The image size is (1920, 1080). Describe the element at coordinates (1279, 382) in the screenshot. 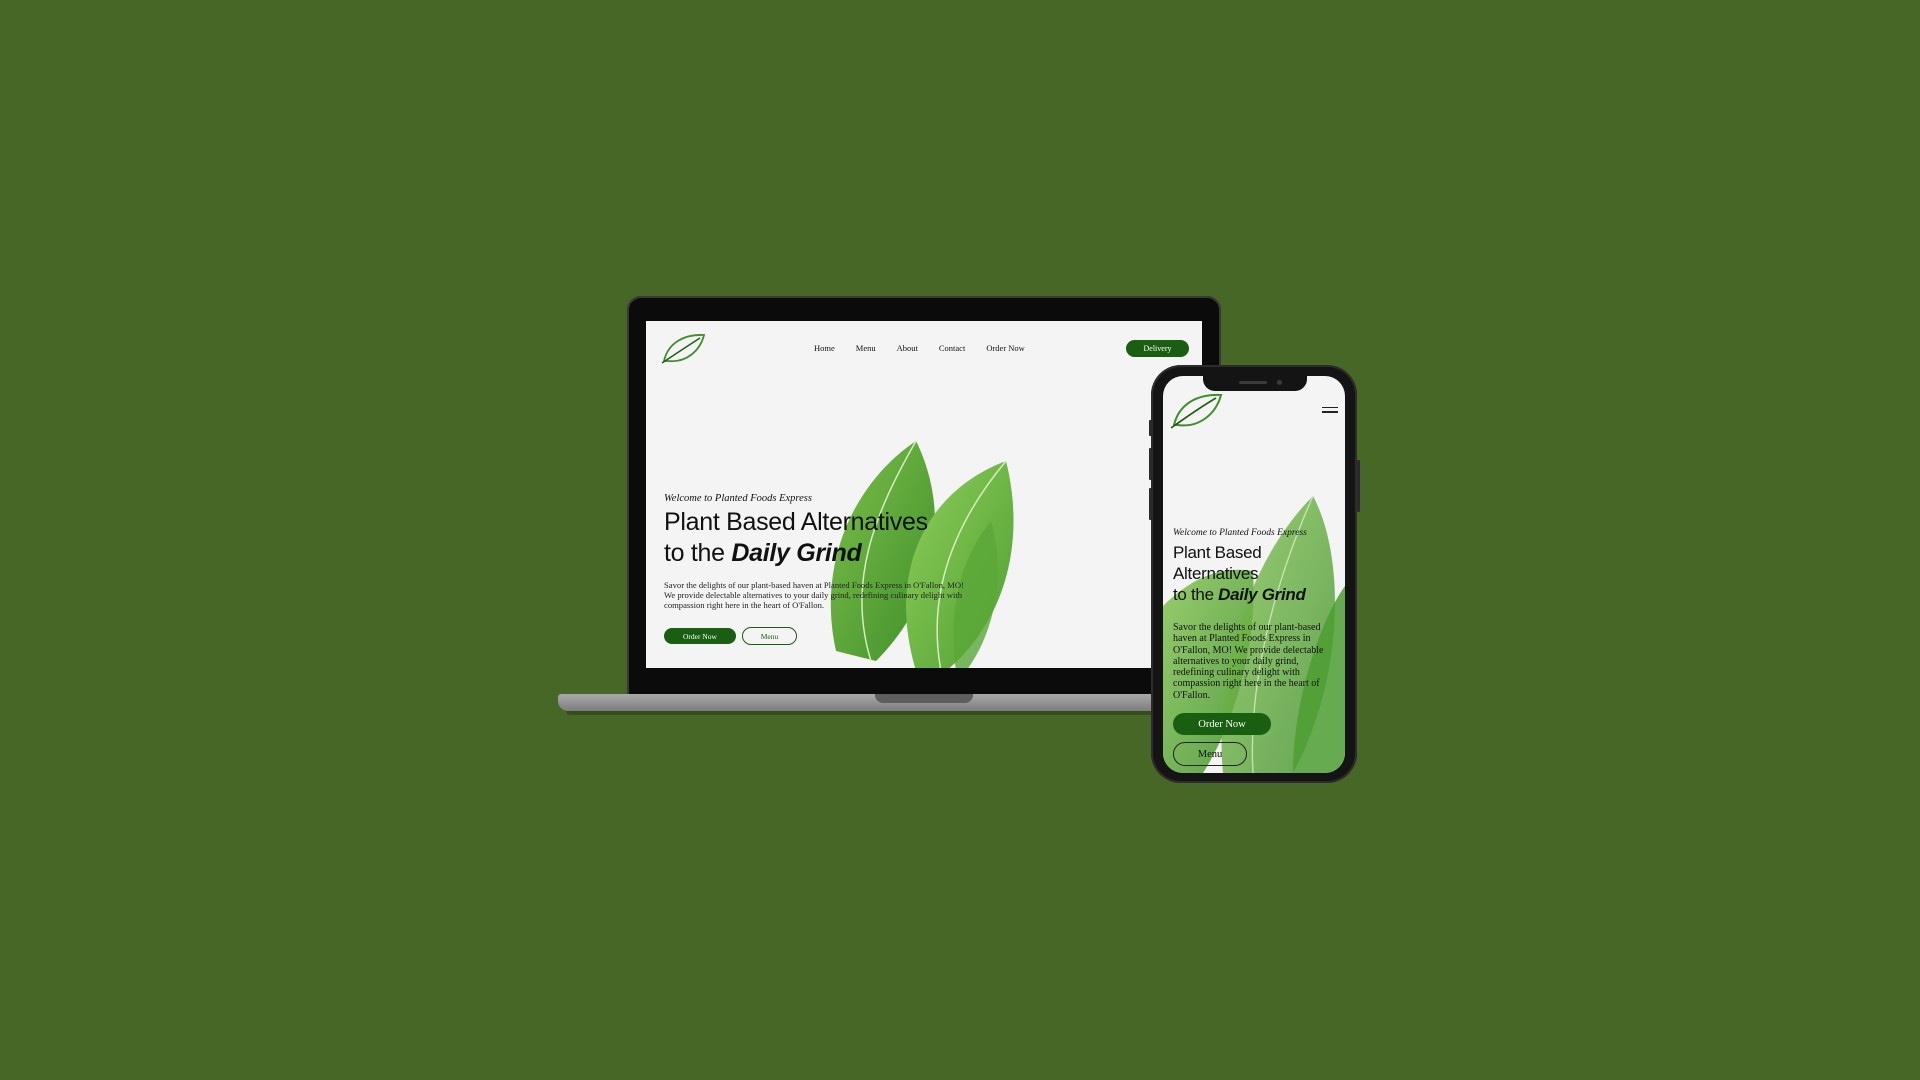

I see `phone-camera` at that location.